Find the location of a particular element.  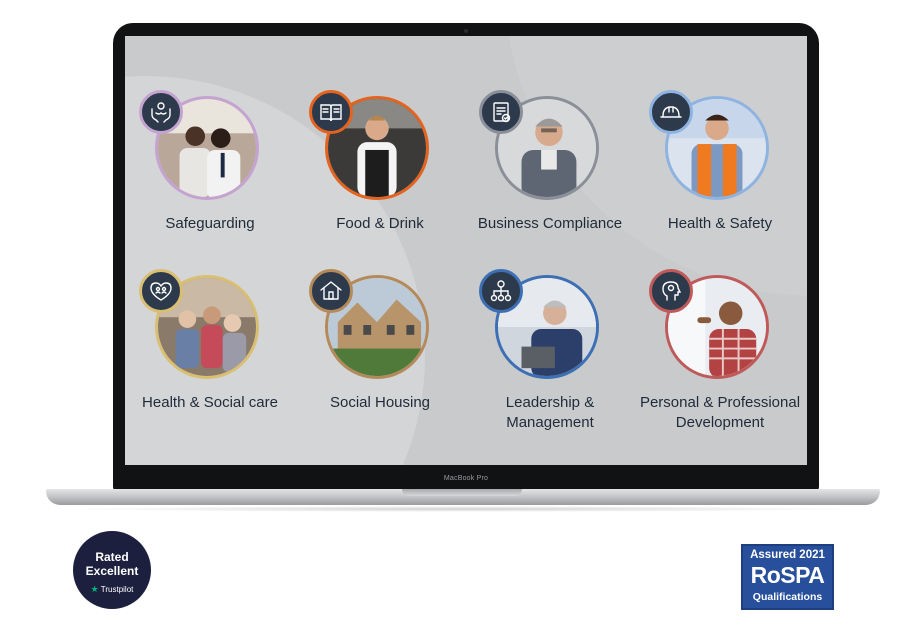

category-health-social-care: Health & Social care is located at coordinates (210, 346).